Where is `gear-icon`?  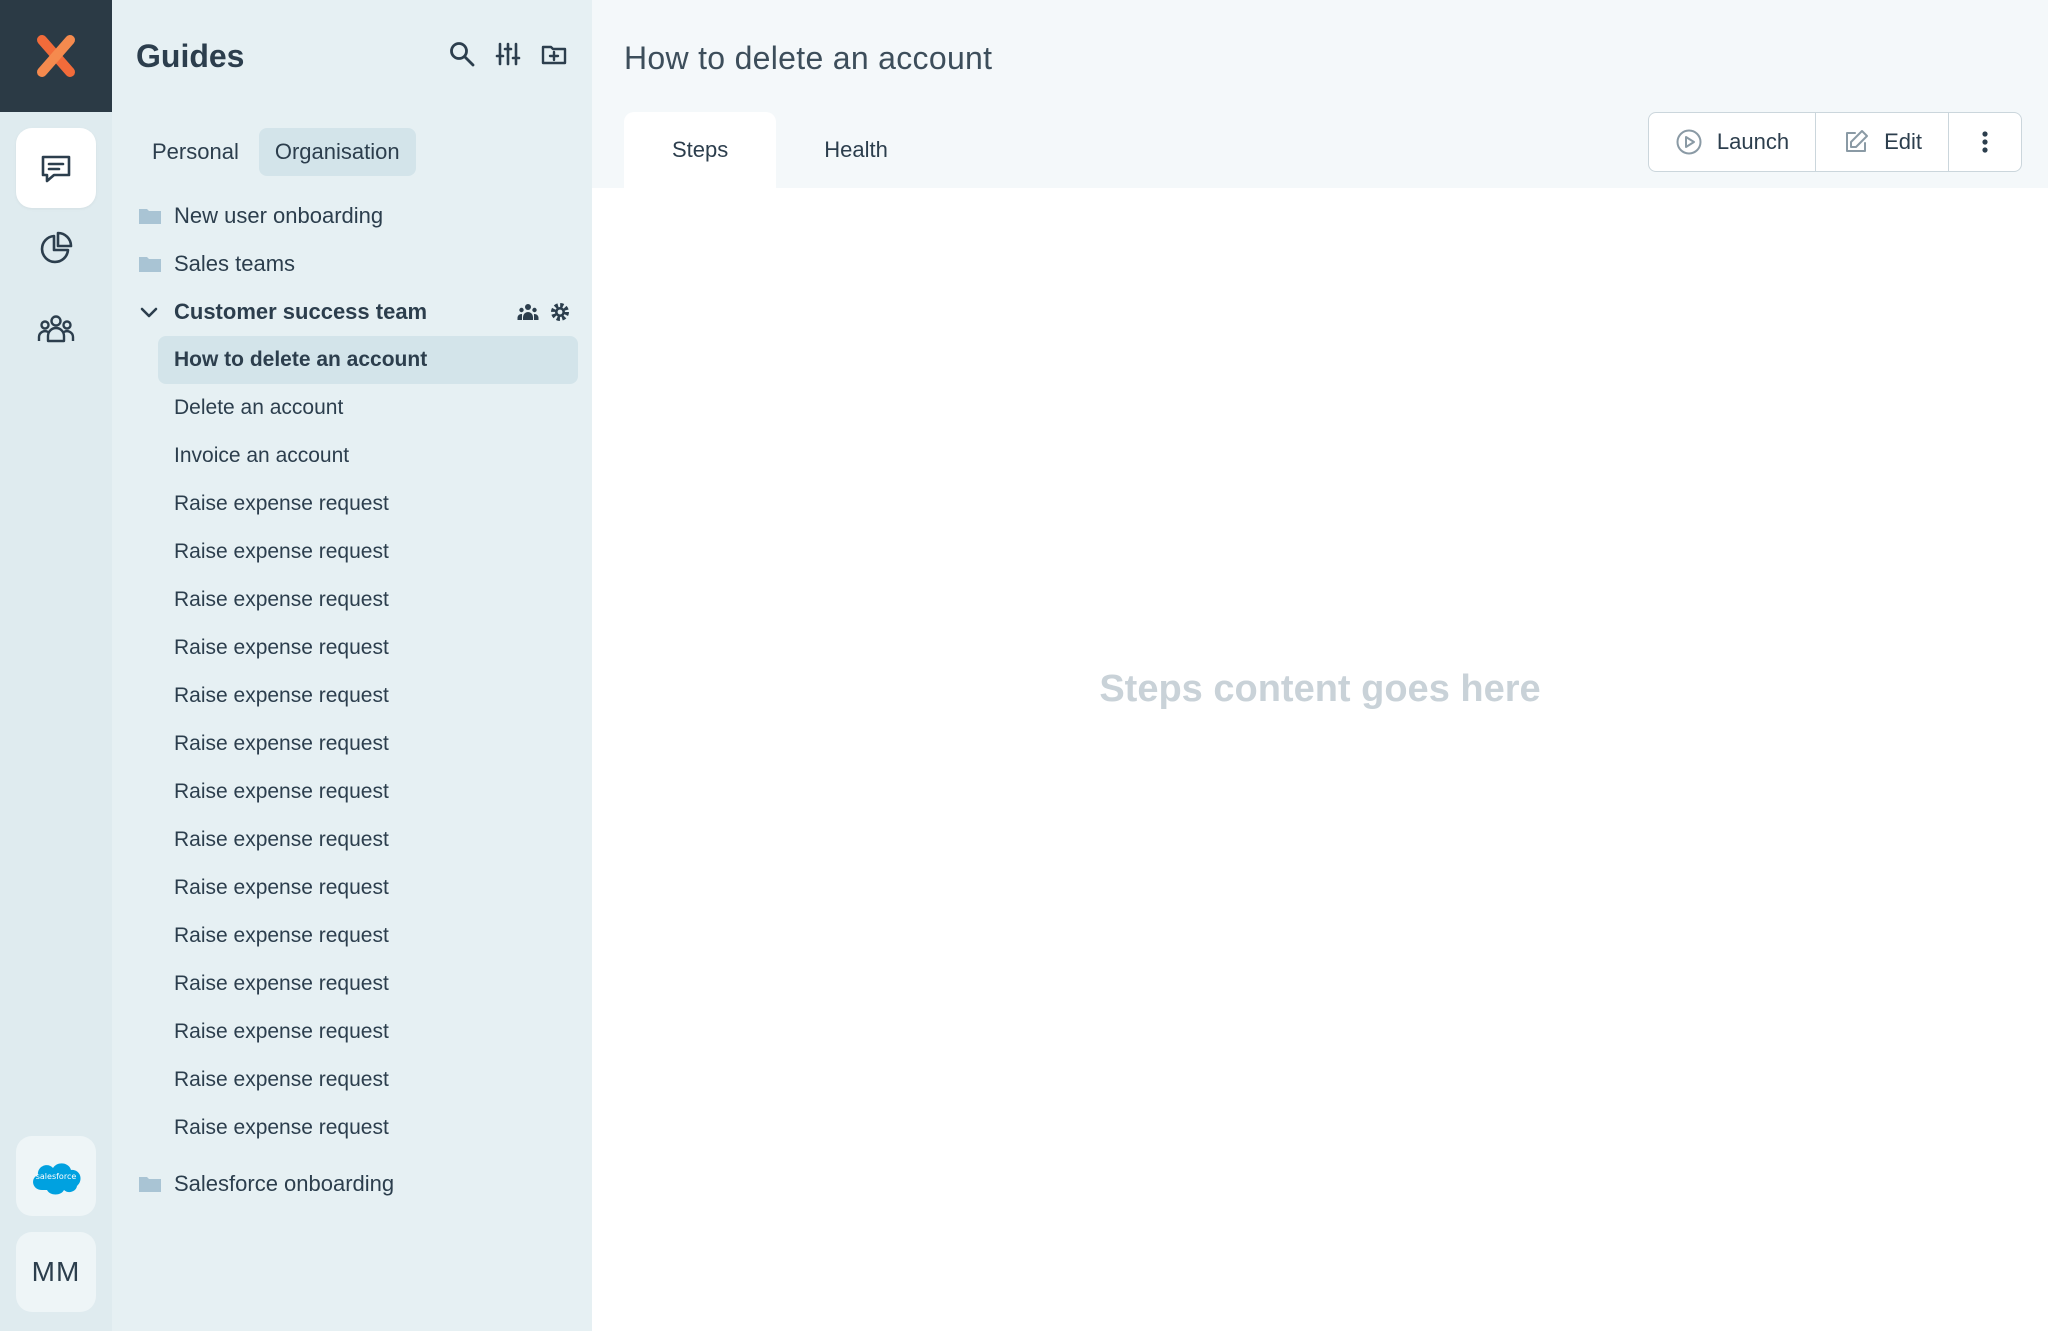 gear-icon is located at coordinates (560, 312).